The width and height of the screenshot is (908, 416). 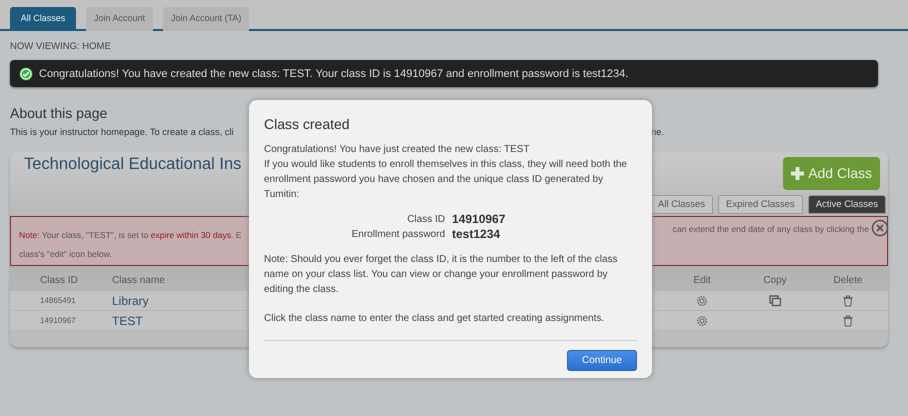 What do you see at coordinates (206, 19) in the screenshot?
I see `tab: Join Account (TA)` at bounding box center [206, 19].